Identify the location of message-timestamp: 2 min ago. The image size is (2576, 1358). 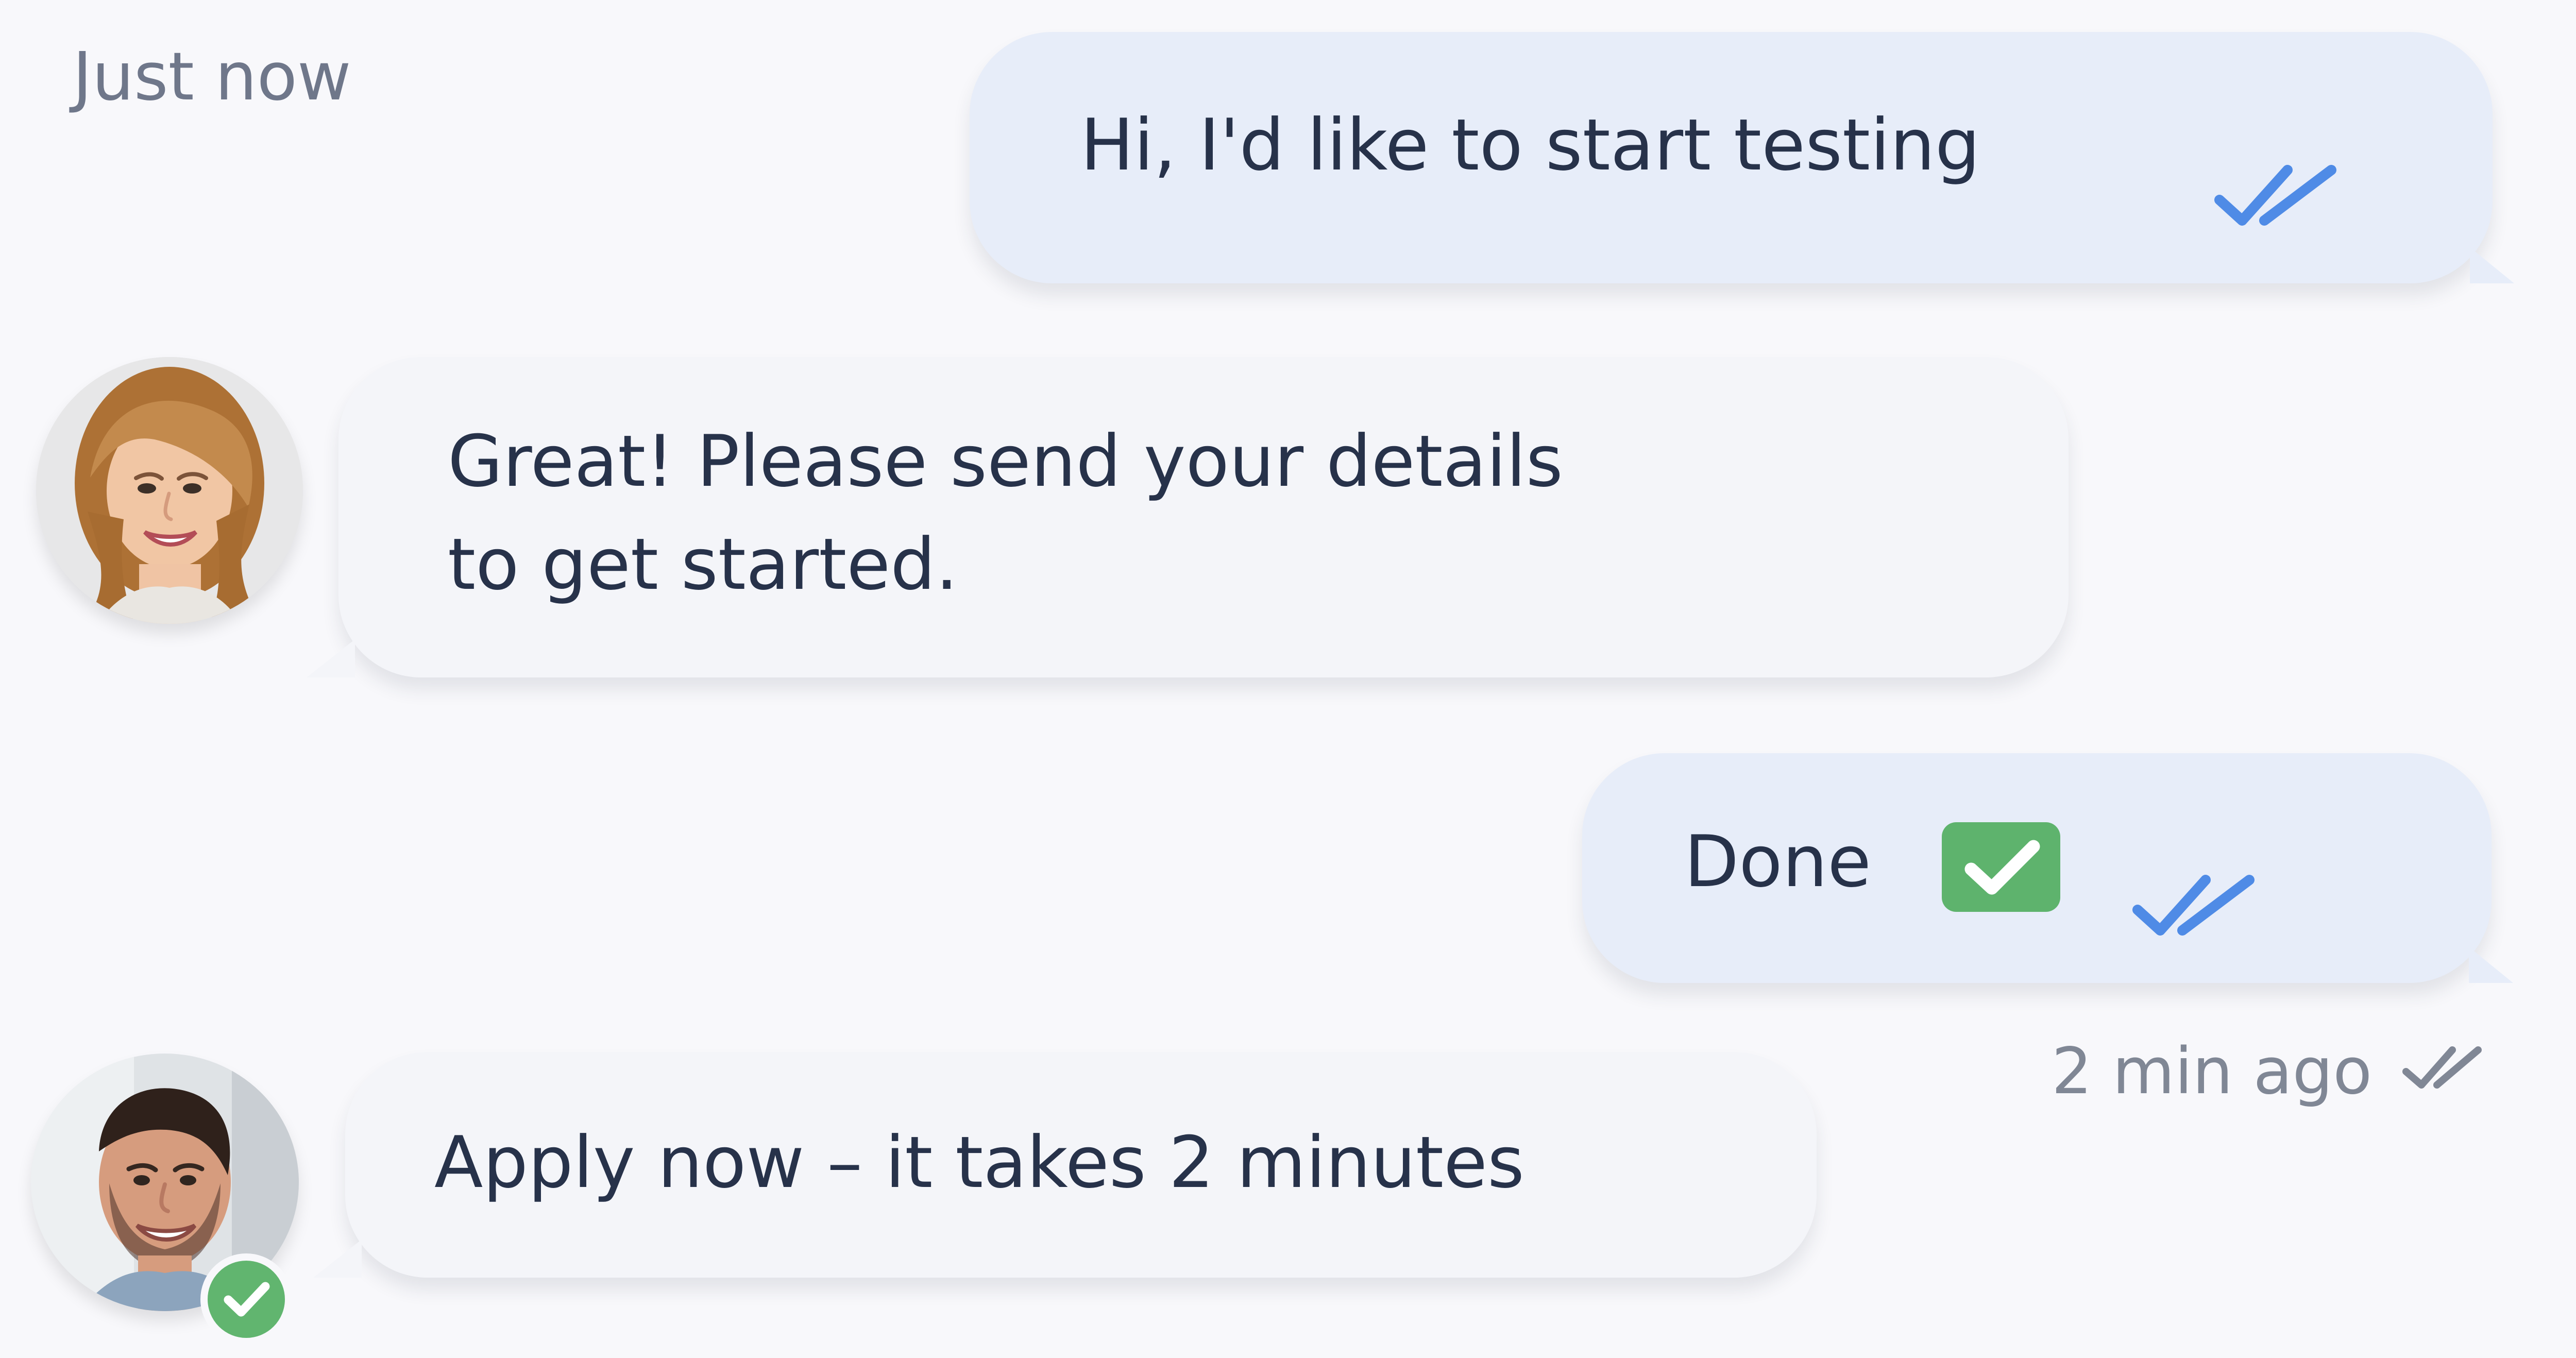
(2212, 1071).